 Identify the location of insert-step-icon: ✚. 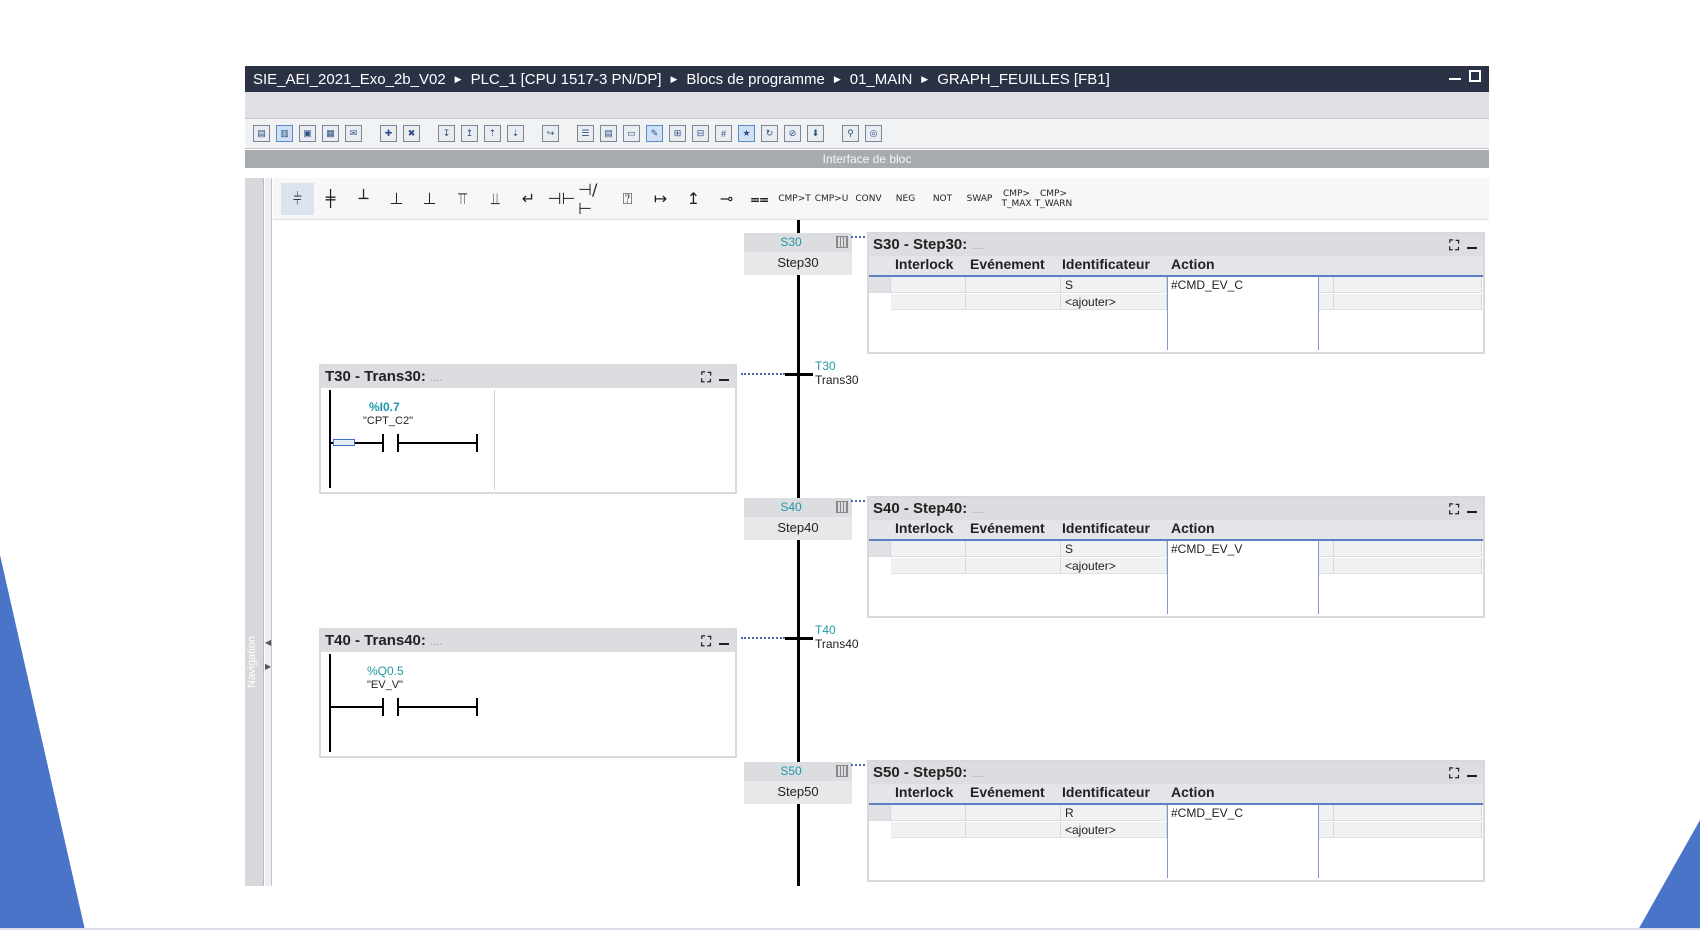
(388, 133).